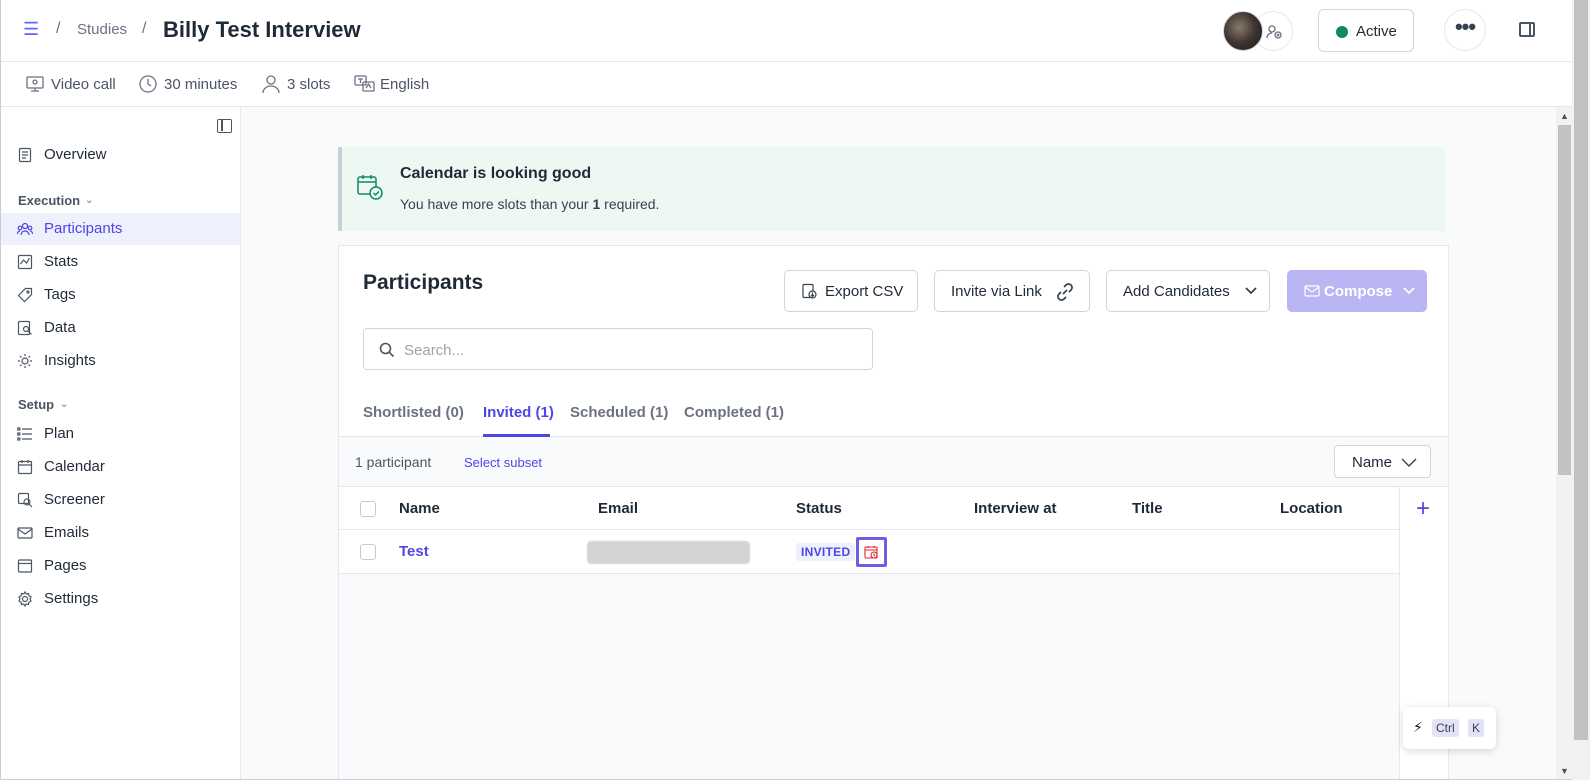 The height and width of the screenshot is (780, 1590). I want to click on add-candidates-button: Add Candidates, so click(1188, 291).